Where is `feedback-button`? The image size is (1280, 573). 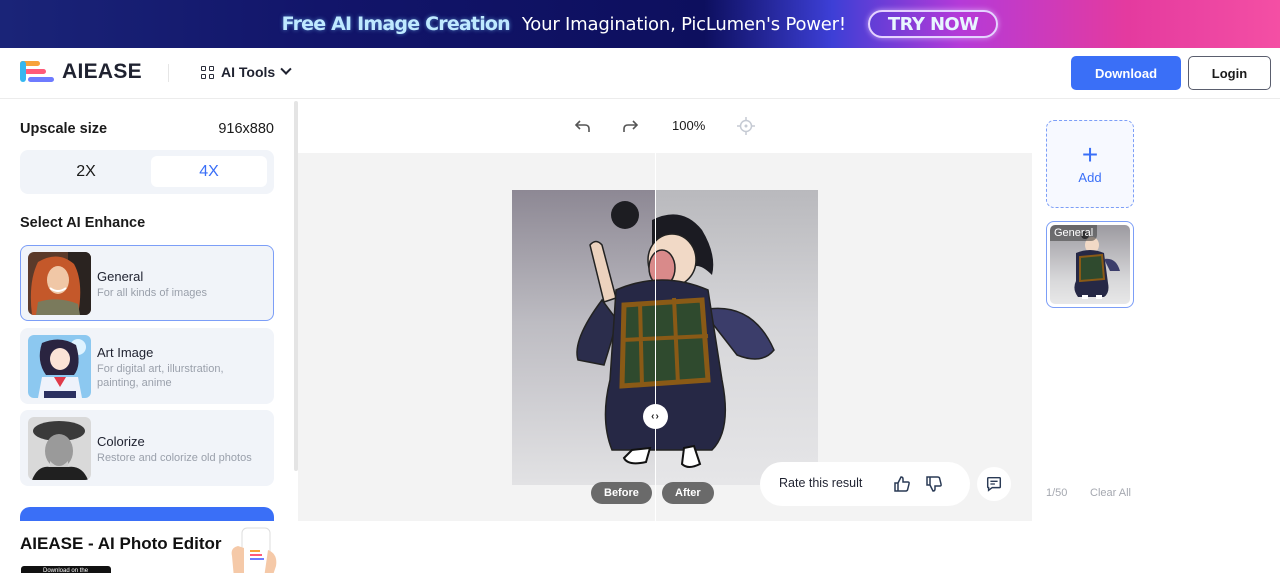 feedback-button is located at coordinates (994, 484).